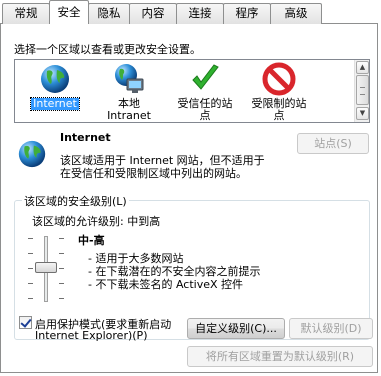 The image size is (381, 376). What do you see at coordinates (91, 335) in the screenshot?
I see `protected-mode-label-line2: Internet Explorer)(P)` at bounding box center [91, 335].